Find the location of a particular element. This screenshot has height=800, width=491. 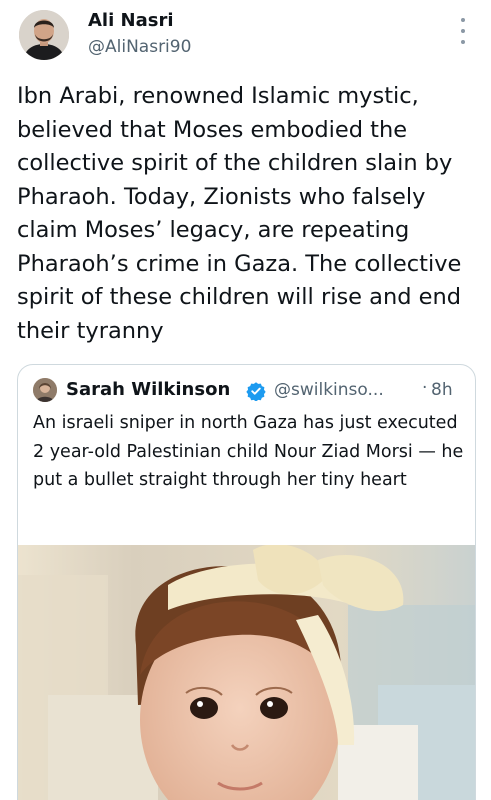

verified-badge-icon is located at coordinates (256, 391).